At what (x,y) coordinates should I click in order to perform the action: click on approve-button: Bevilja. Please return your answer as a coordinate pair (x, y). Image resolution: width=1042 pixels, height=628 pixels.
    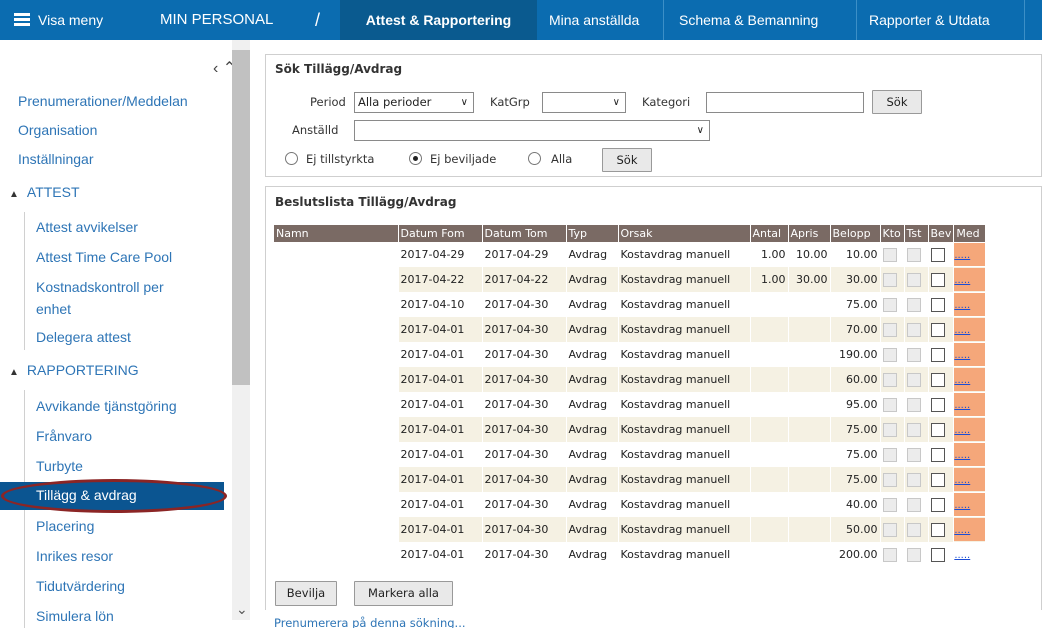
    Looking at the image, I should click on (306, 593).